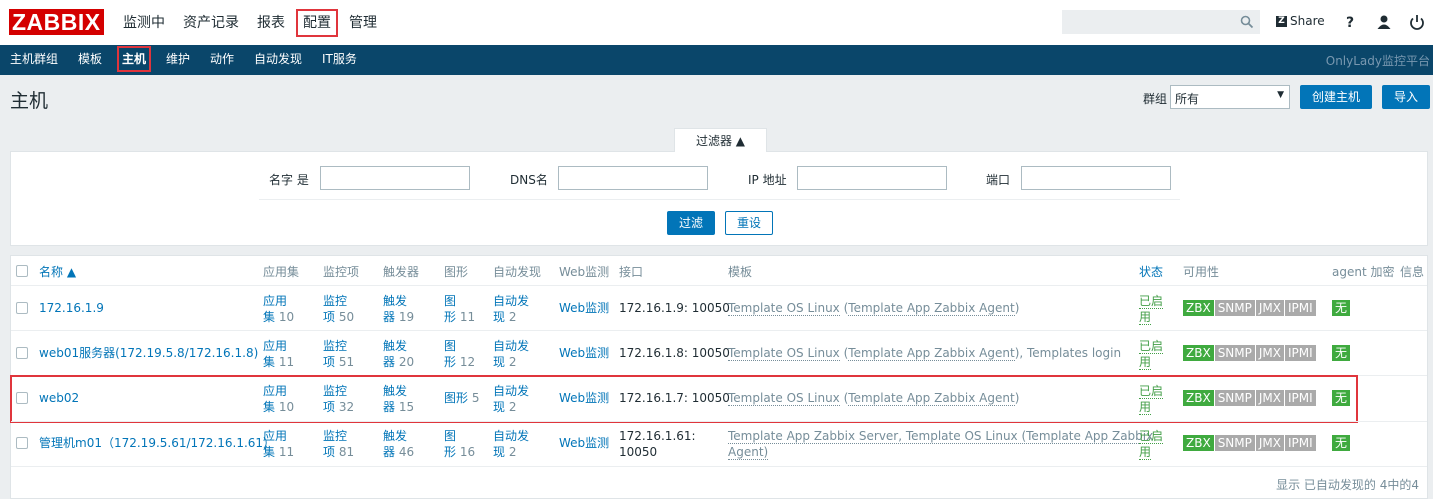 The height and width of the screenshot is (499, 1433). I want to click on triggers-link: 触发器 46, so click(398, 444).